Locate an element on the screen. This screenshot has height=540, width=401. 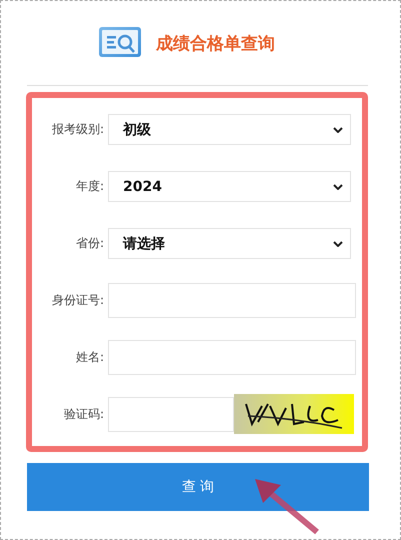
field-label: 身份证号: is located at coordinates (77, 300).